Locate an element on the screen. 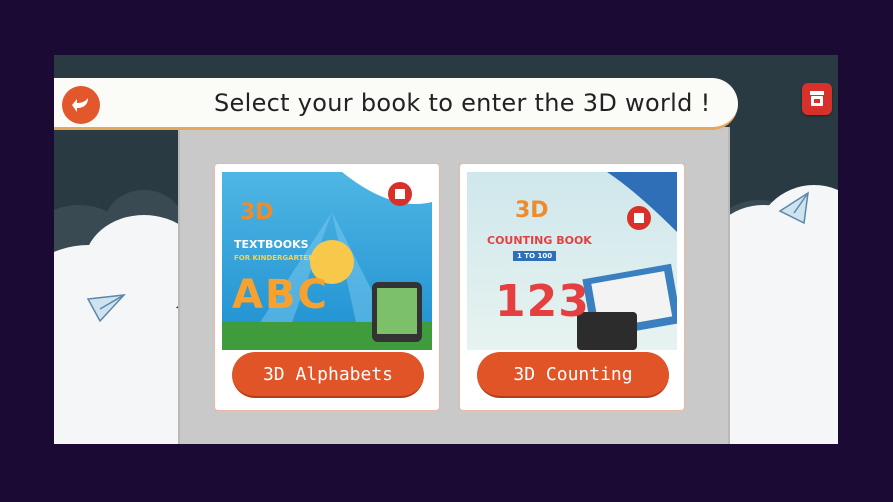  back-arrow-icon is located at coordinates (80, 105).